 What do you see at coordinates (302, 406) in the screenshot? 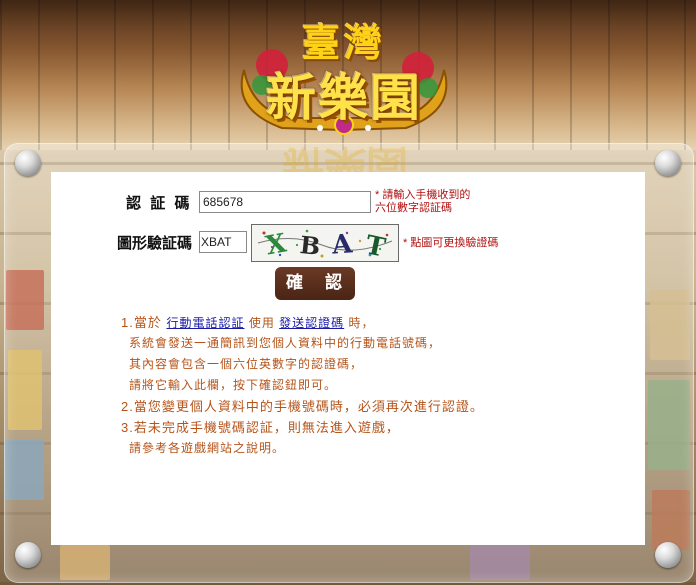
I see `note-line-5: 2.當您變更個人資料中的手機號碼時，必須再次進行認證。` at bounding box center [302, 406].